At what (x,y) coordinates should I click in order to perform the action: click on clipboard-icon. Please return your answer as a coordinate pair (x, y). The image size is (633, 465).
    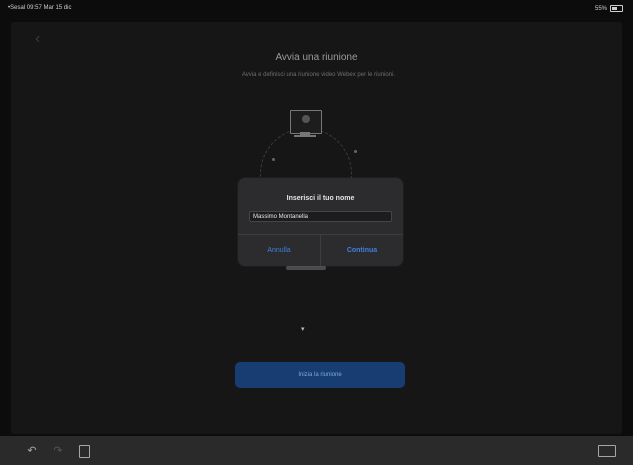
    Looking at the image, I should click on (84, 451).